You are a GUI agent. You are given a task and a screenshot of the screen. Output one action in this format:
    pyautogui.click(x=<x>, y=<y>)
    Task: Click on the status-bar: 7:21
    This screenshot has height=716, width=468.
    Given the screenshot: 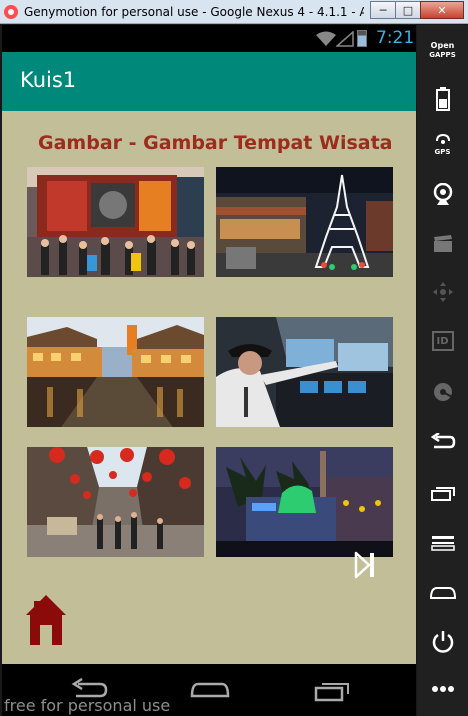 What is the action you would take?
    pyautogui.click(x=209, y=38)
    